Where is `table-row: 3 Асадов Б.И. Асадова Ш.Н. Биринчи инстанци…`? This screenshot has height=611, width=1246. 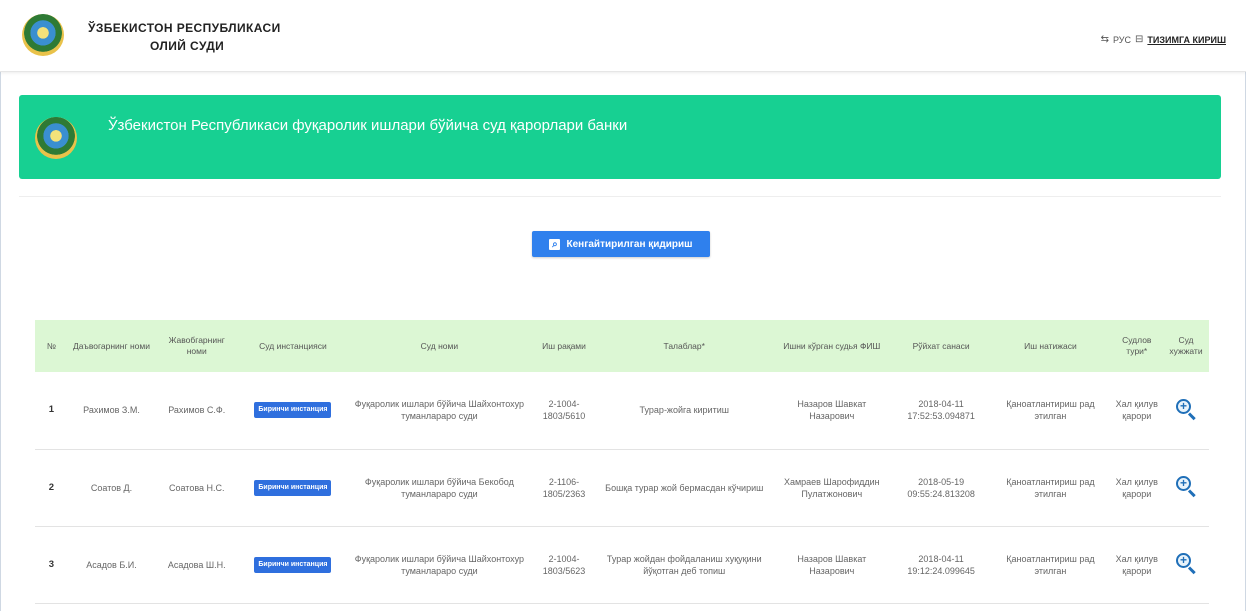 table-row: 3 Асадов Б.И. Асадова Ш.Н. Биринчи инстанци… is located at coordinates (622, 564).